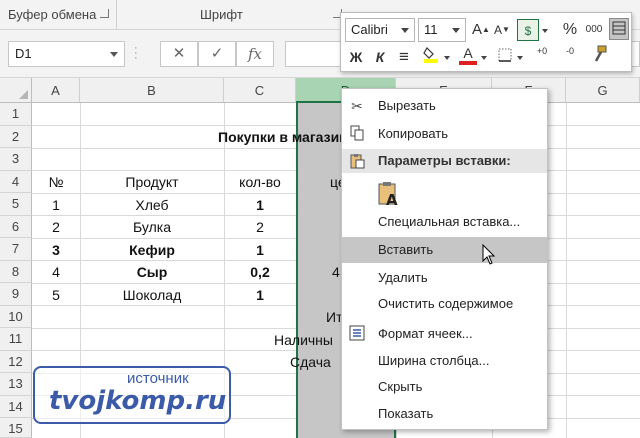  What do you see at coordinates (528, 30) in the screenshot?
I see `accounting-format-button: $` at bounding box center [528, 30].